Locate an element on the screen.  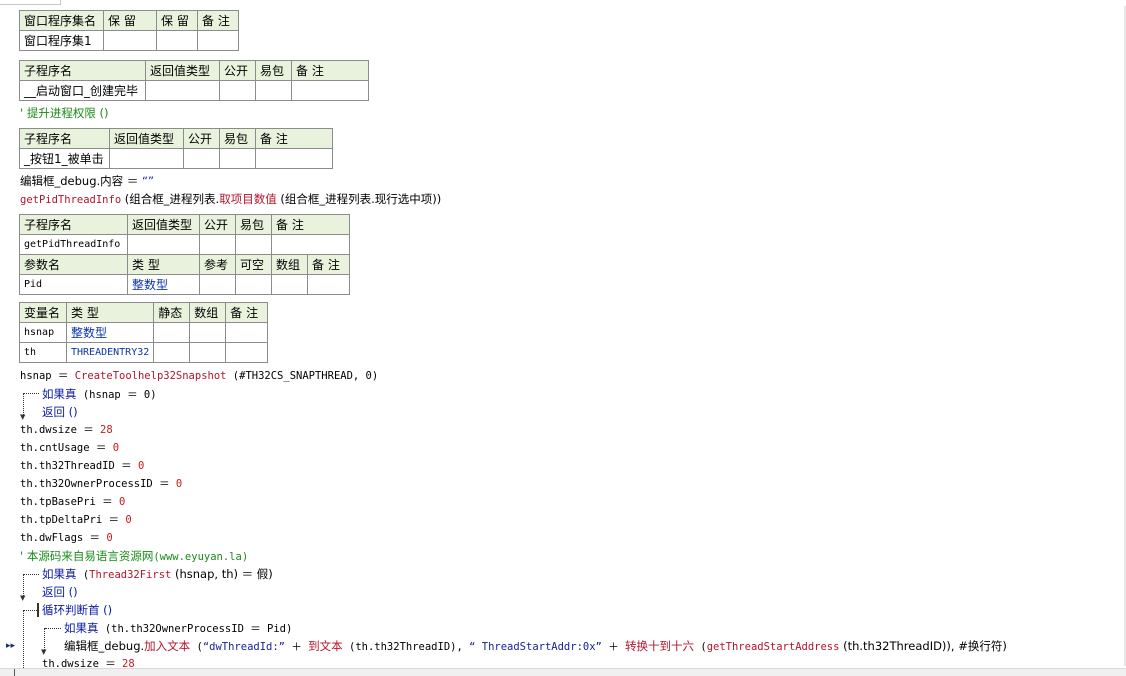
param-type-cell: 整数型 is located at coordinates (163, 284).